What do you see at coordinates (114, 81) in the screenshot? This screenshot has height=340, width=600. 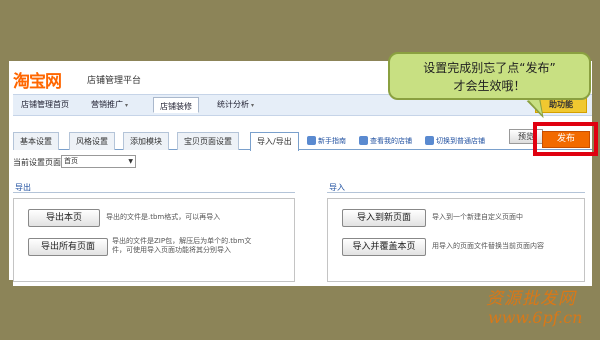 I see `platform-title: 店铺管理平台` at bounding box center [114, 81].